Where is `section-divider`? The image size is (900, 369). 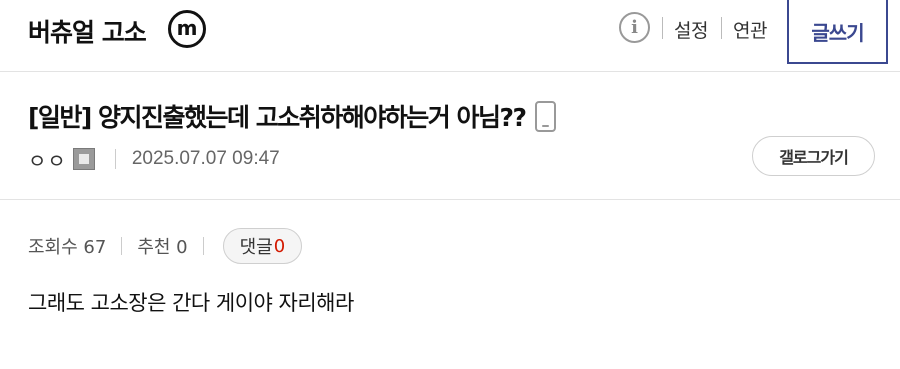 section-divider is located at coordinates (450, 199).